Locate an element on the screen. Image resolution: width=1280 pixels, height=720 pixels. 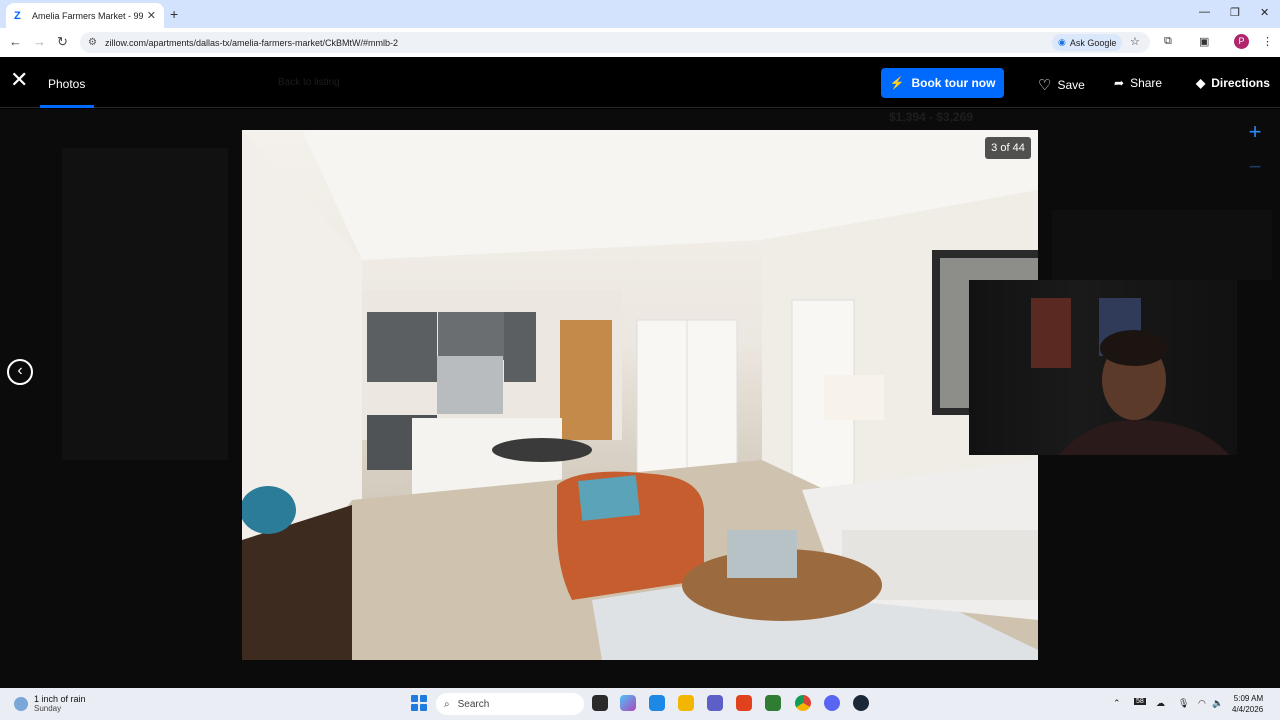
zoom-out-icon: − is located at coordinates (1255, 168).